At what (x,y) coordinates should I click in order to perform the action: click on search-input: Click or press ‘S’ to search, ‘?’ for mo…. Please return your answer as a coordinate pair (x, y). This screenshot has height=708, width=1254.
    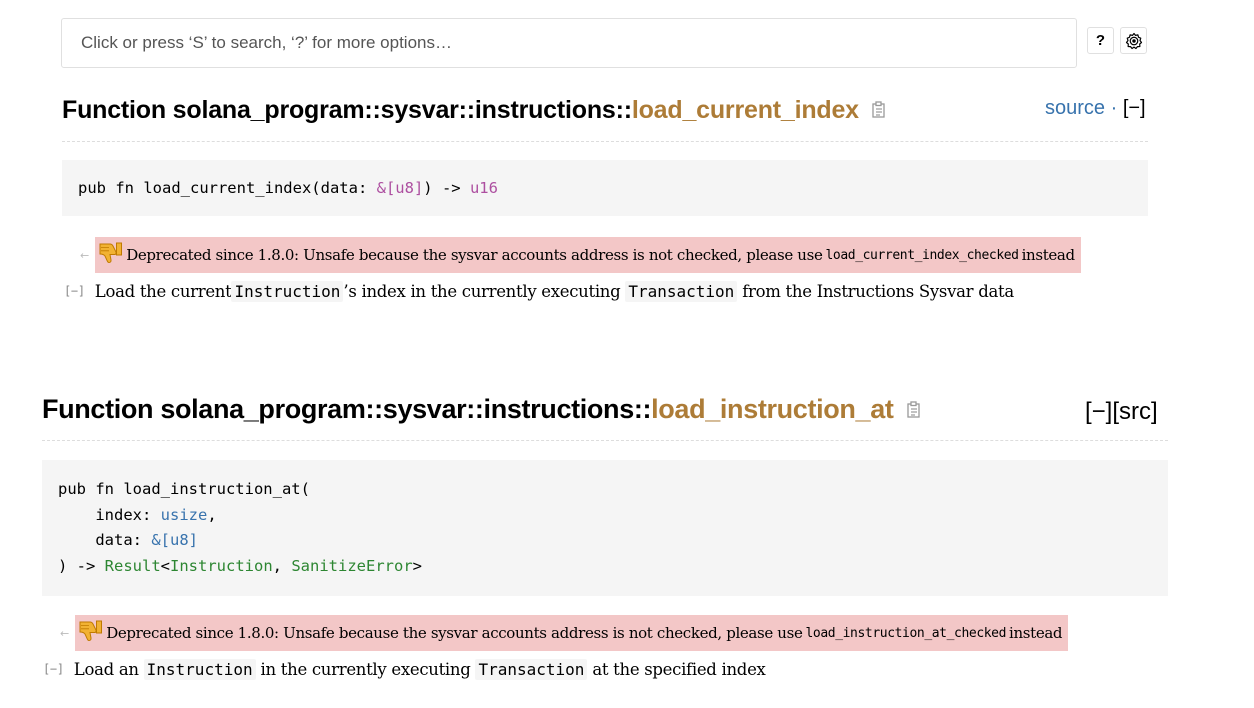
    Looking at the image, I should click on (569, 43).